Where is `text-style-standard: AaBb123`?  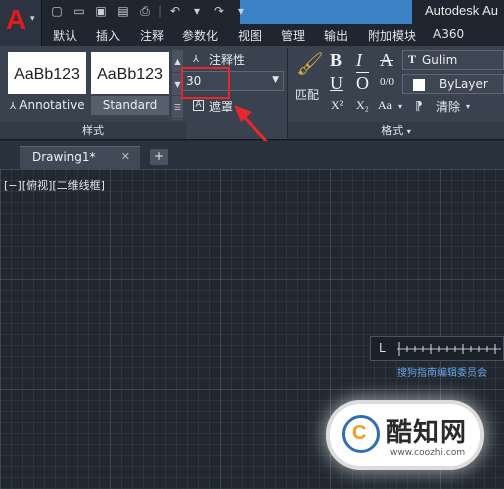
text-style-standard: AaBb123 is located at coordinates (130, 73).